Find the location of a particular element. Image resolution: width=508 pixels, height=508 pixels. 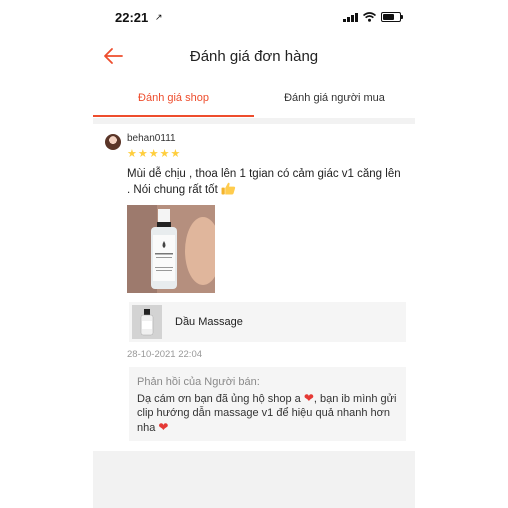

tab-bar: Đánh giá shop Đánh giá người mua is located at coordinates (254, 100).